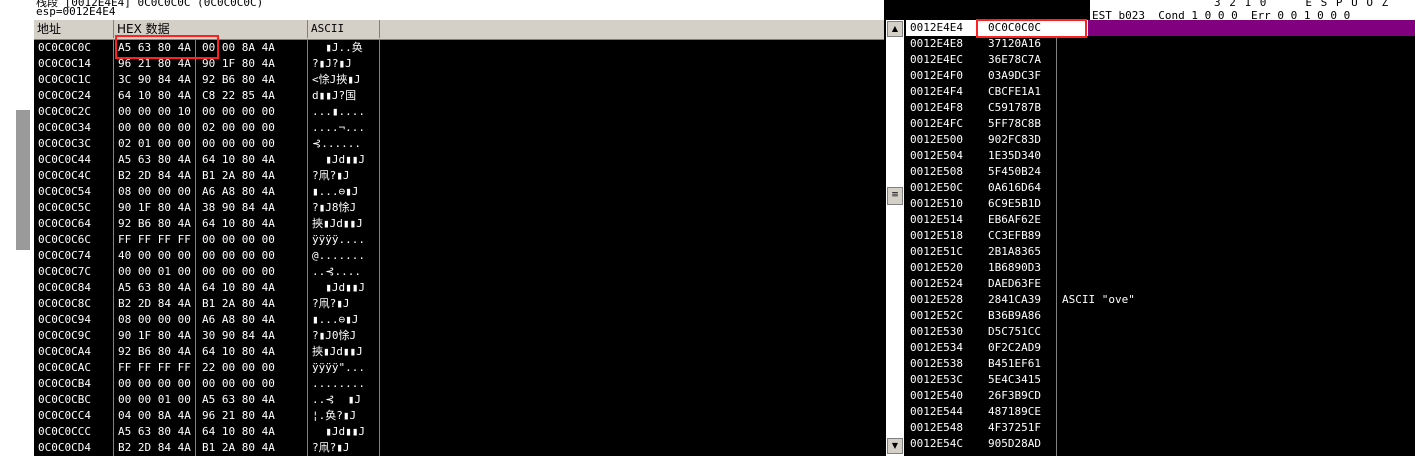  Describe the element at coordinates (1098, 299) in the screenshot. I see `stack-comment: ASCII "ove"` at that location.